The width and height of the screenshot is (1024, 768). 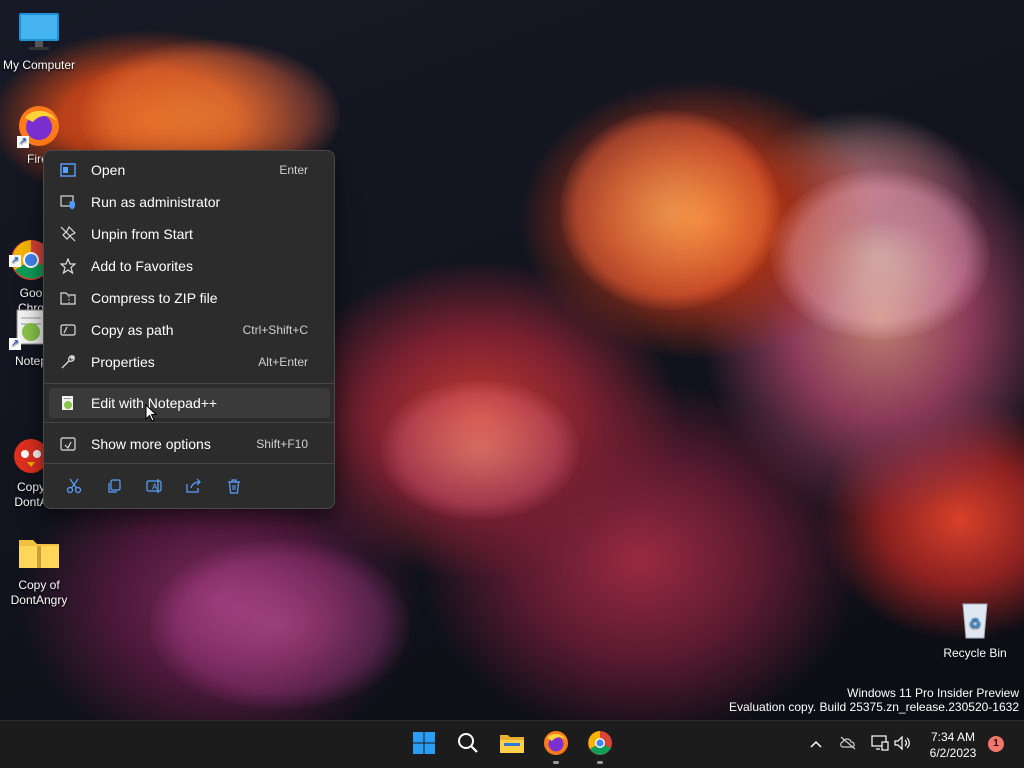 I want to click on taskbar-file-explorer, so click(x=512, y=745).